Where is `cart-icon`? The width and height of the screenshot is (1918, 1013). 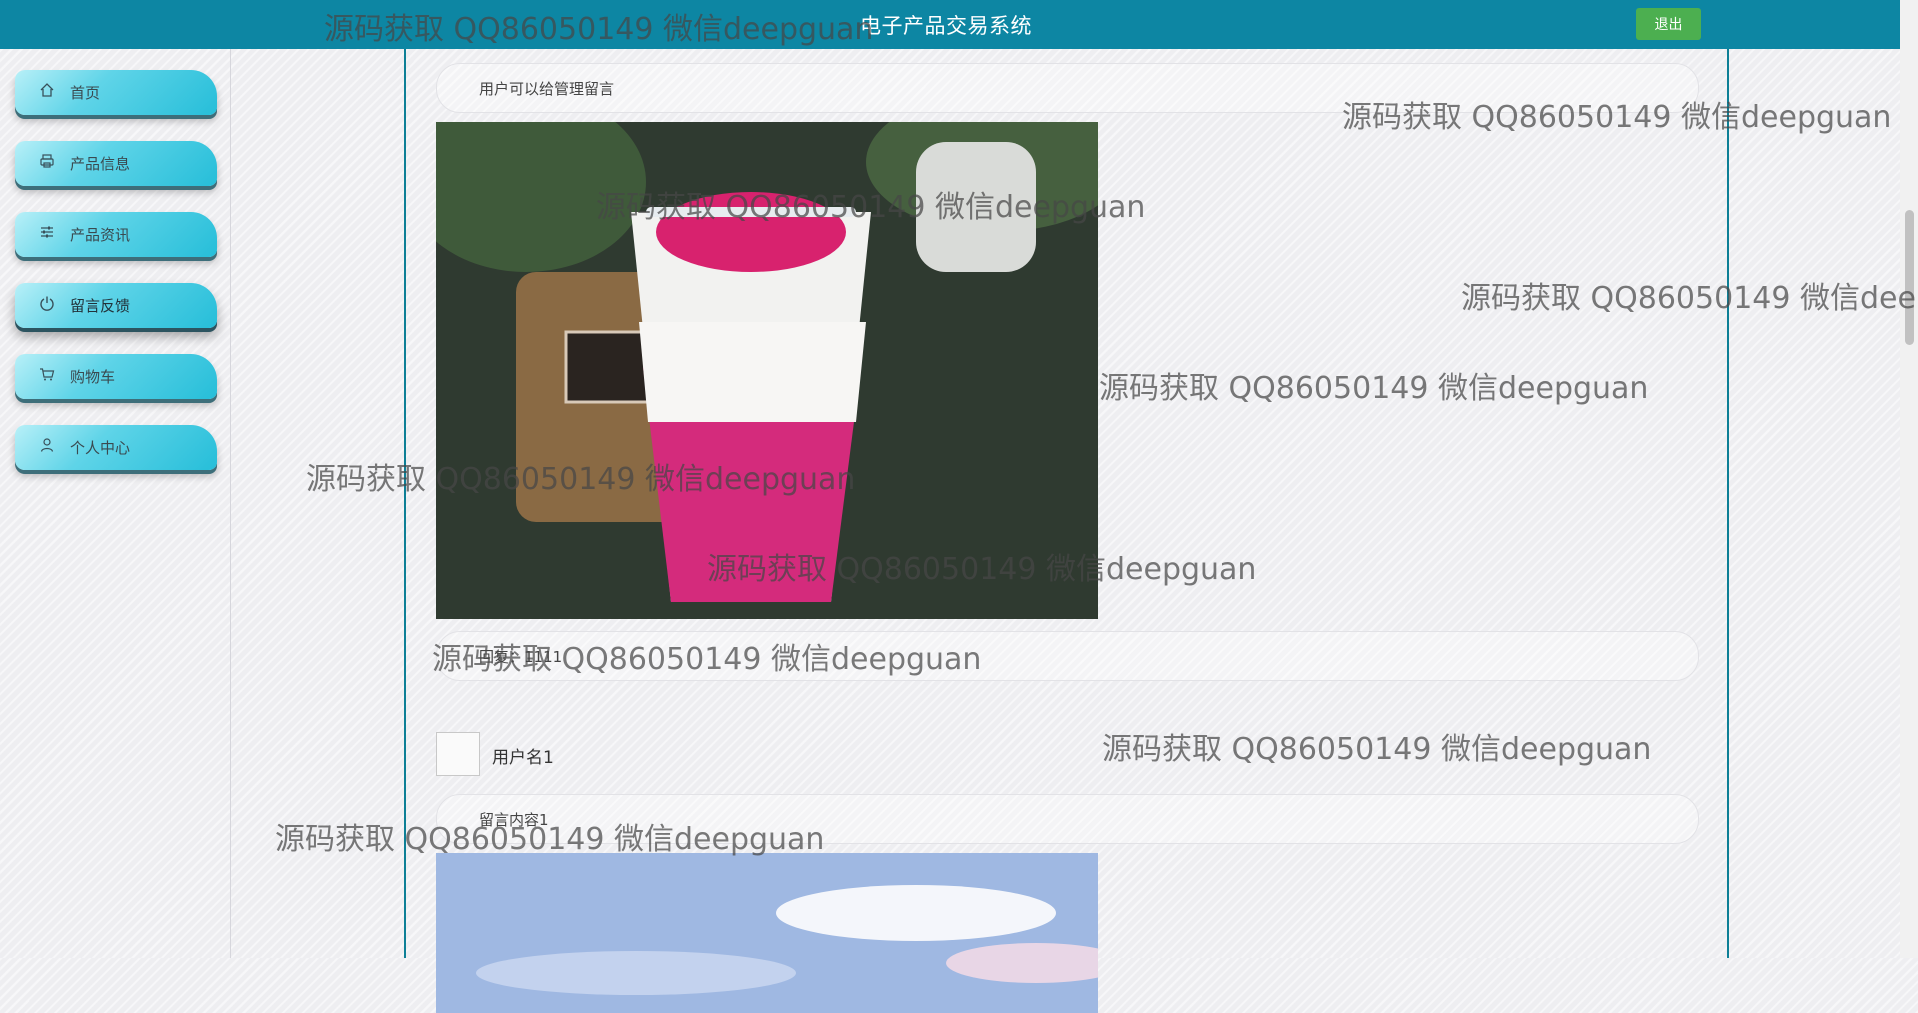 cart-icon is located at coordinates (47, 376).